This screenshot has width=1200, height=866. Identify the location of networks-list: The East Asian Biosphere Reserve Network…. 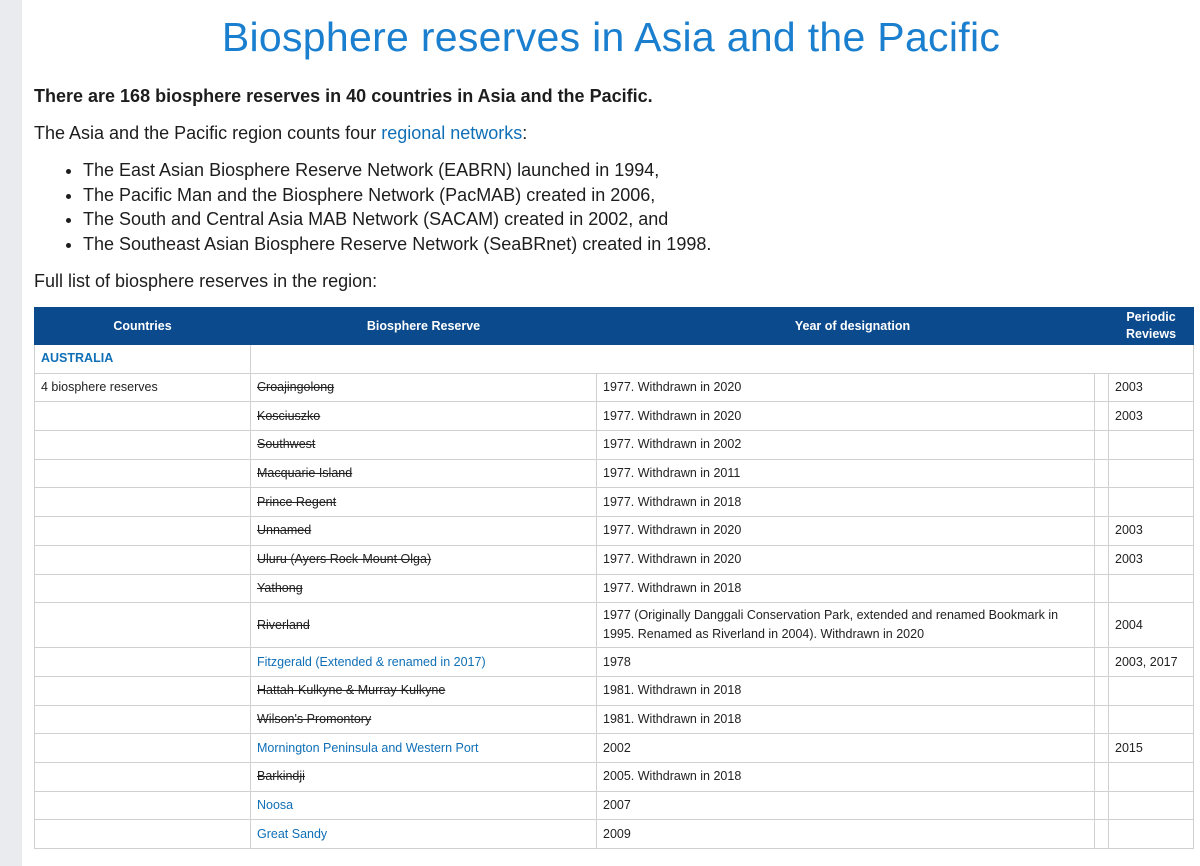
(372, 207).